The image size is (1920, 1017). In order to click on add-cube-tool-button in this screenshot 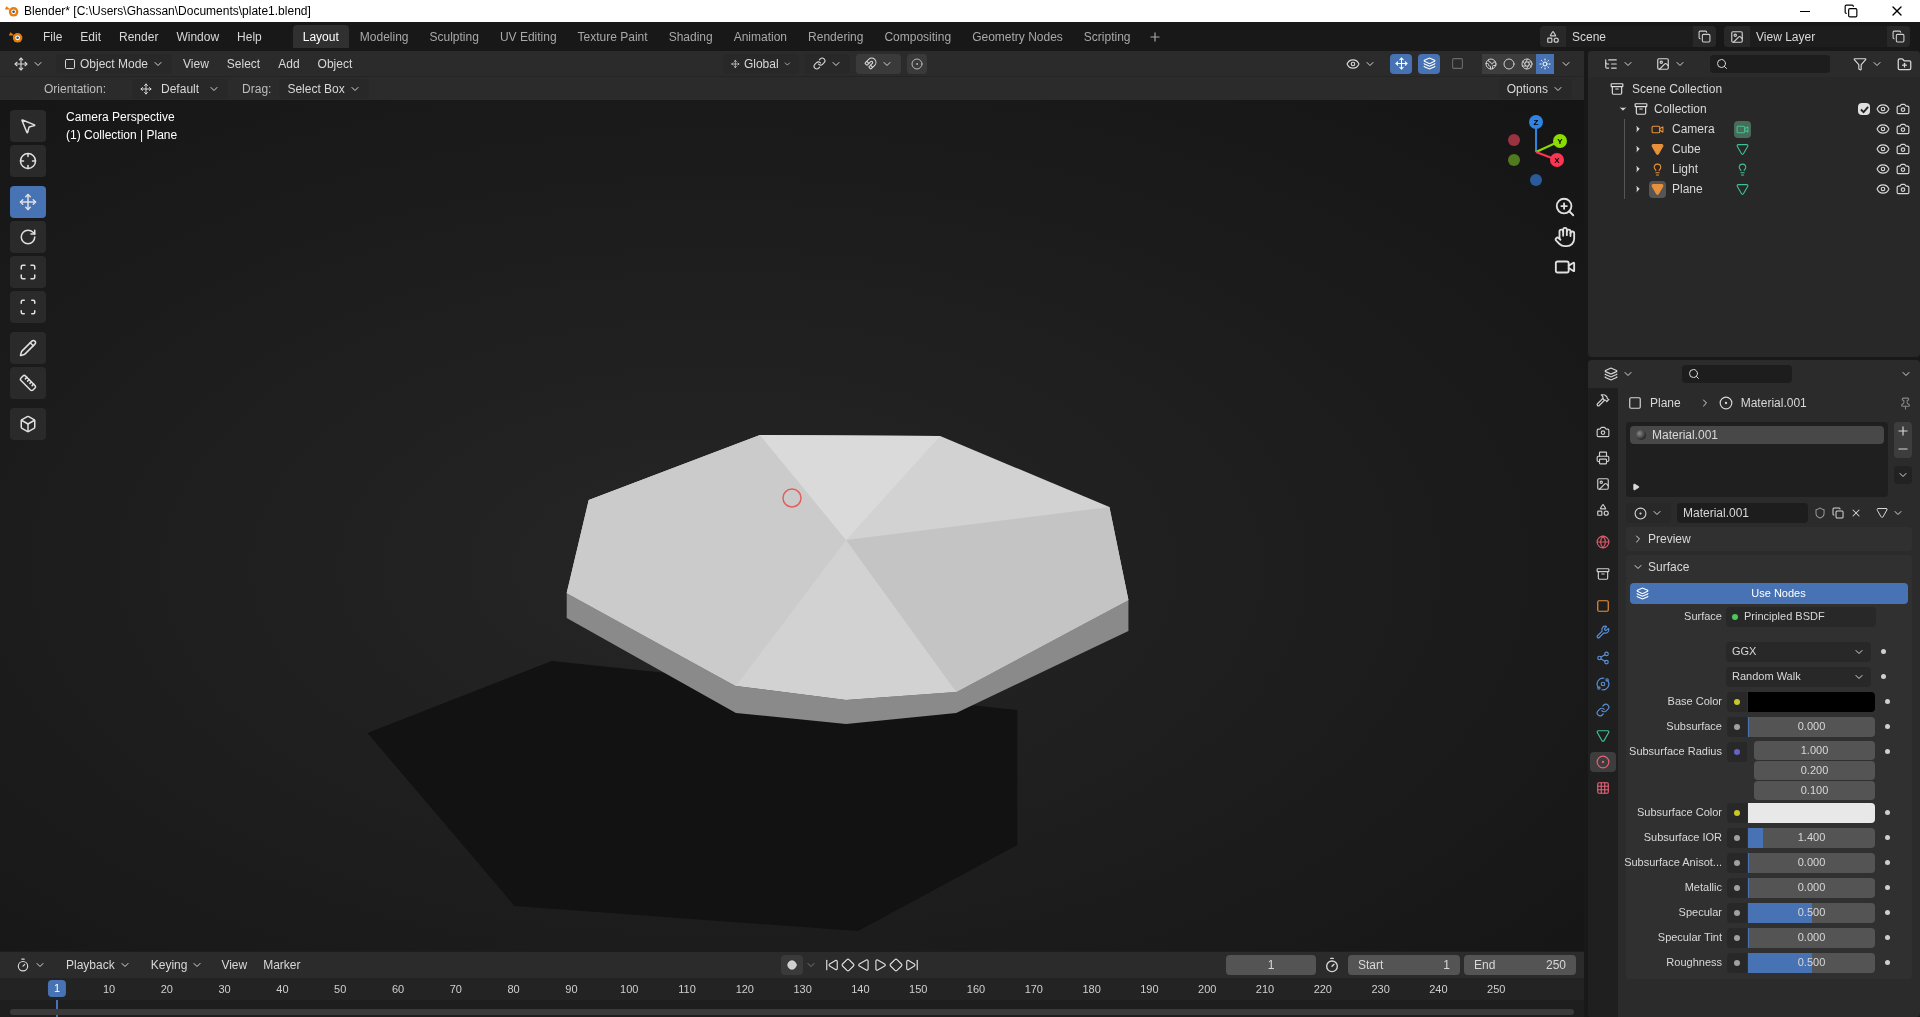, I will do `click(28, 424)`.